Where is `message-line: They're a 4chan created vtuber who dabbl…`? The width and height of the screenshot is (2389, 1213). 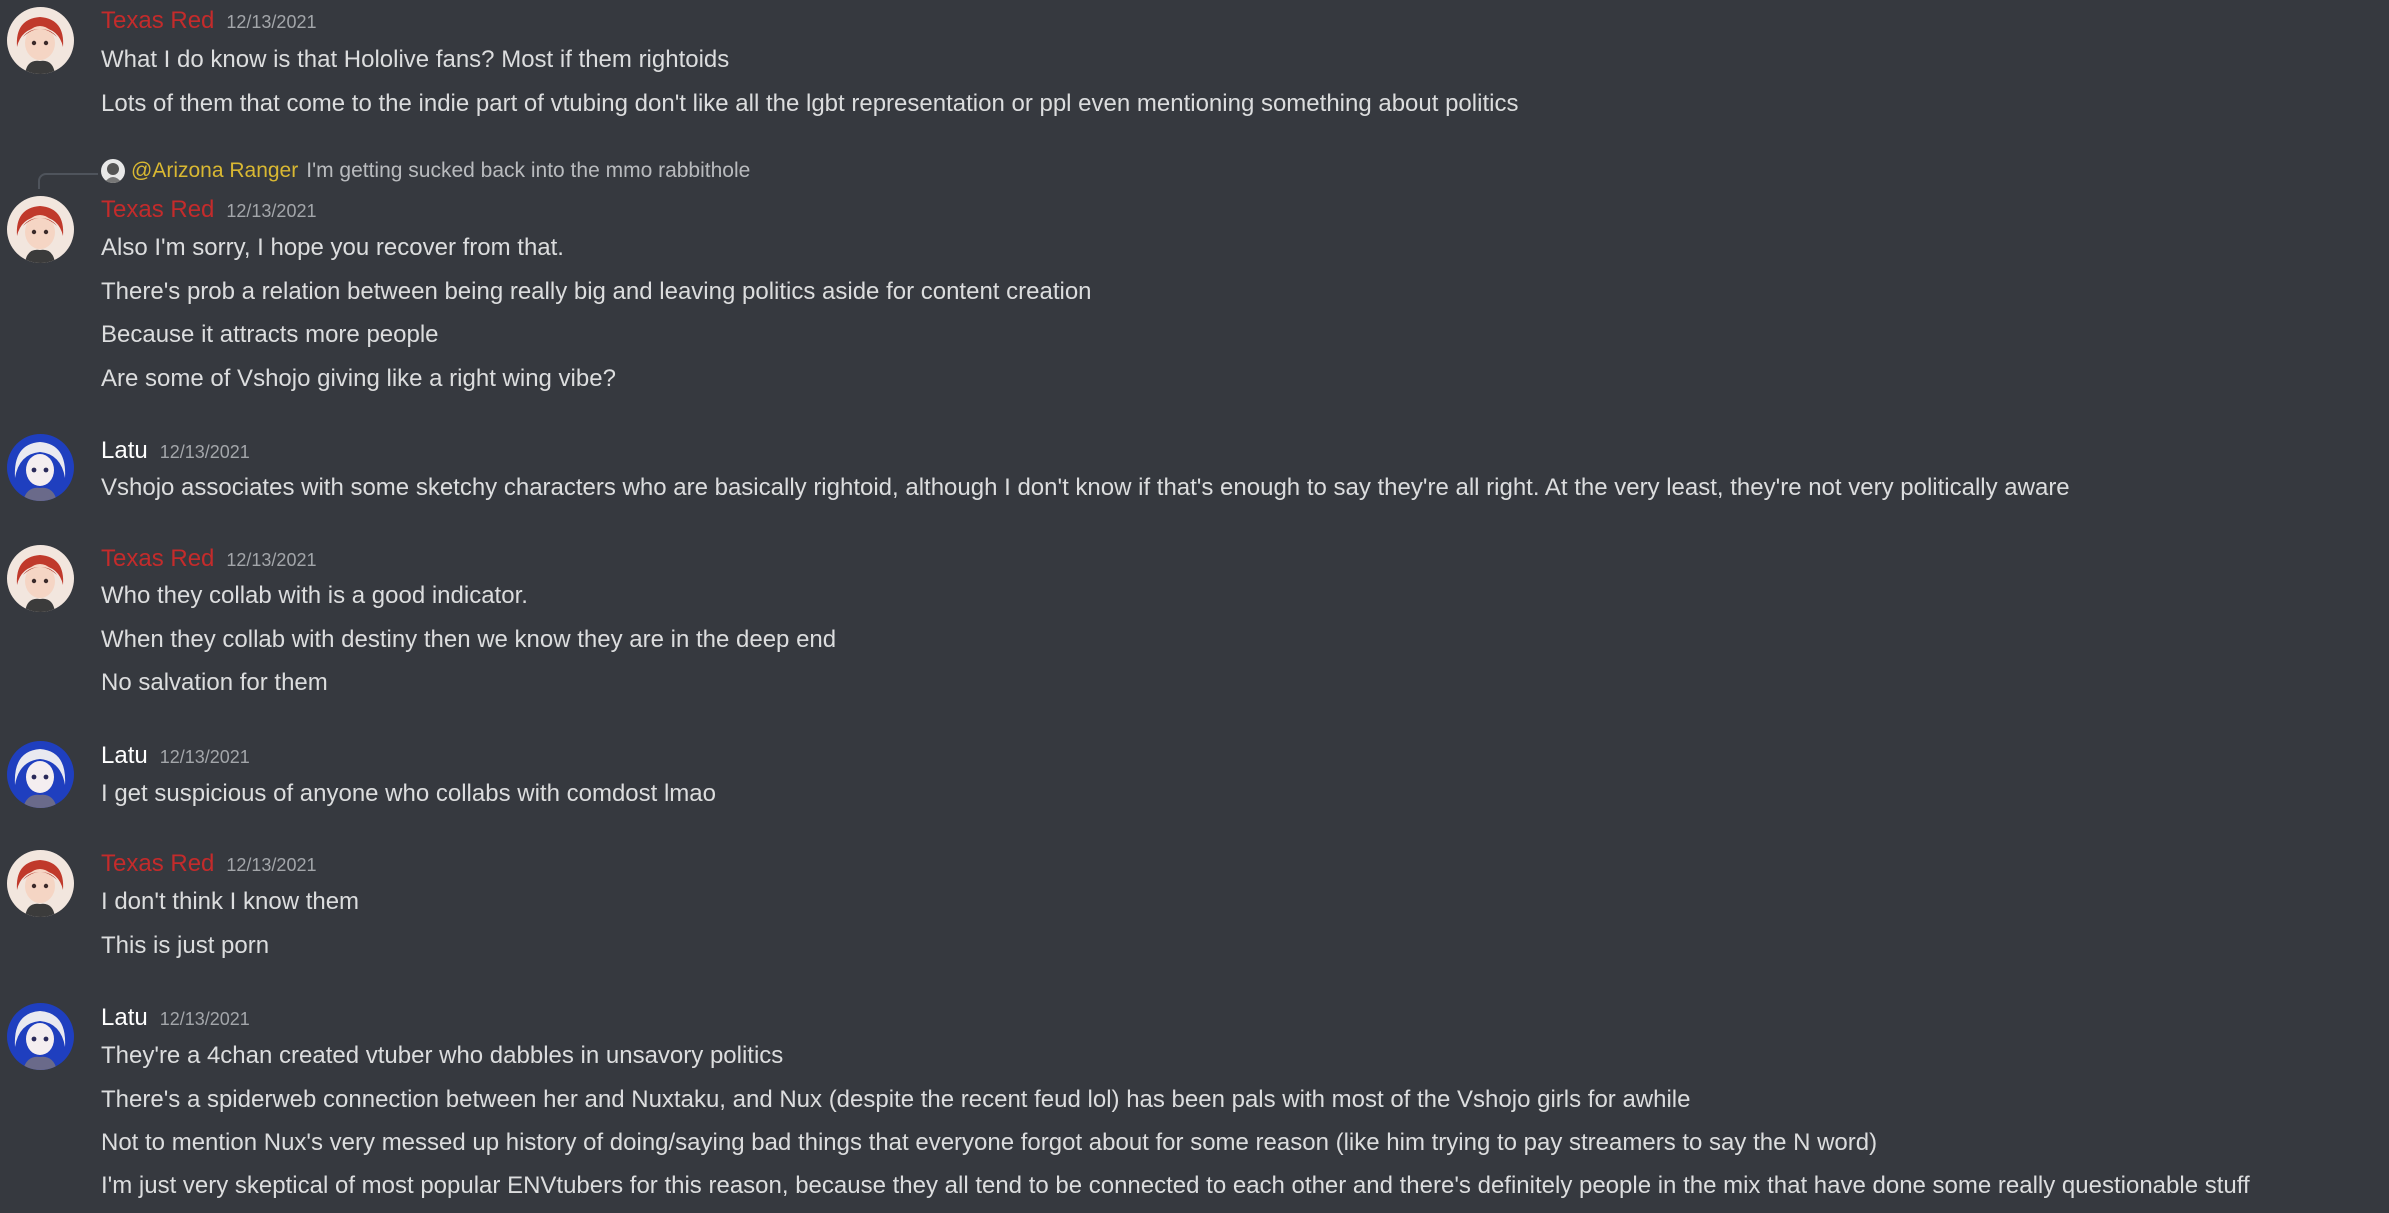
message-line: They're a 4chan created vtuber who dabbl… is located at coordinates (442, 1055).